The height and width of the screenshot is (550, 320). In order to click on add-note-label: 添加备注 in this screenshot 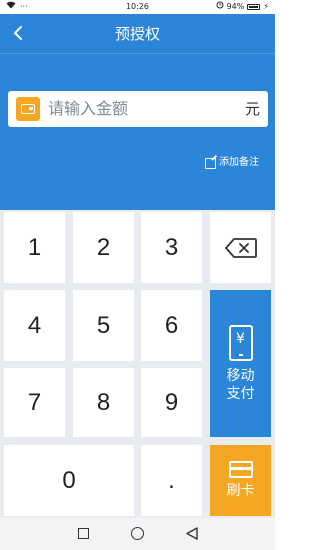, I will do `click(239, 162)`.